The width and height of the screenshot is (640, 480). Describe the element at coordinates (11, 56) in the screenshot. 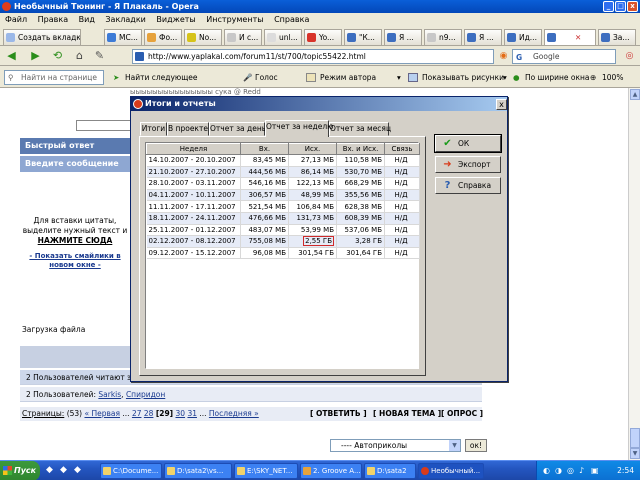

I see `back-arrow-icon: ◀` at that location.